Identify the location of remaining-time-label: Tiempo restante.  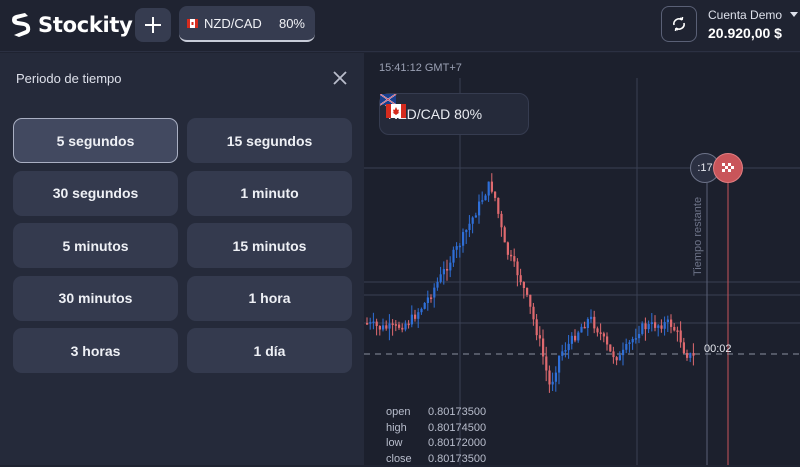
(698, 216).